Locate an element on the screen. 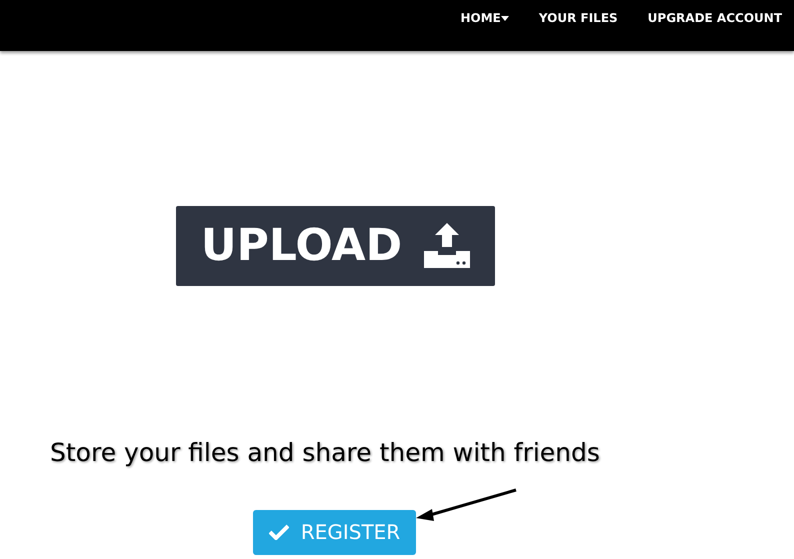 This screenshot has height=559, width=794. upload-icon is located at coordinates (447, 246).